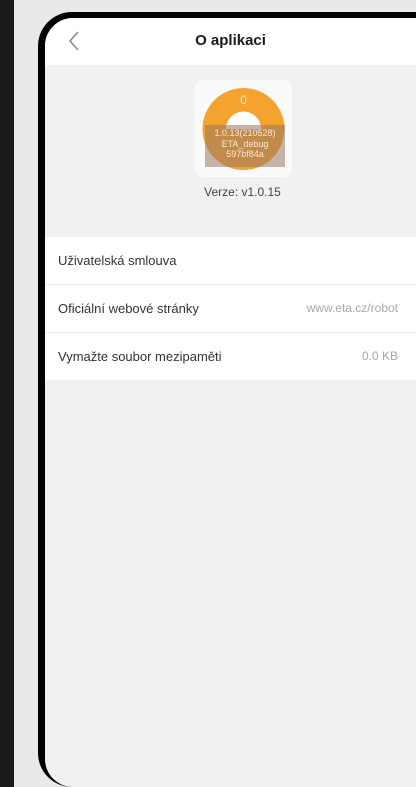  I want to click on cache-size: 0.0 KB, so click(379, 356).